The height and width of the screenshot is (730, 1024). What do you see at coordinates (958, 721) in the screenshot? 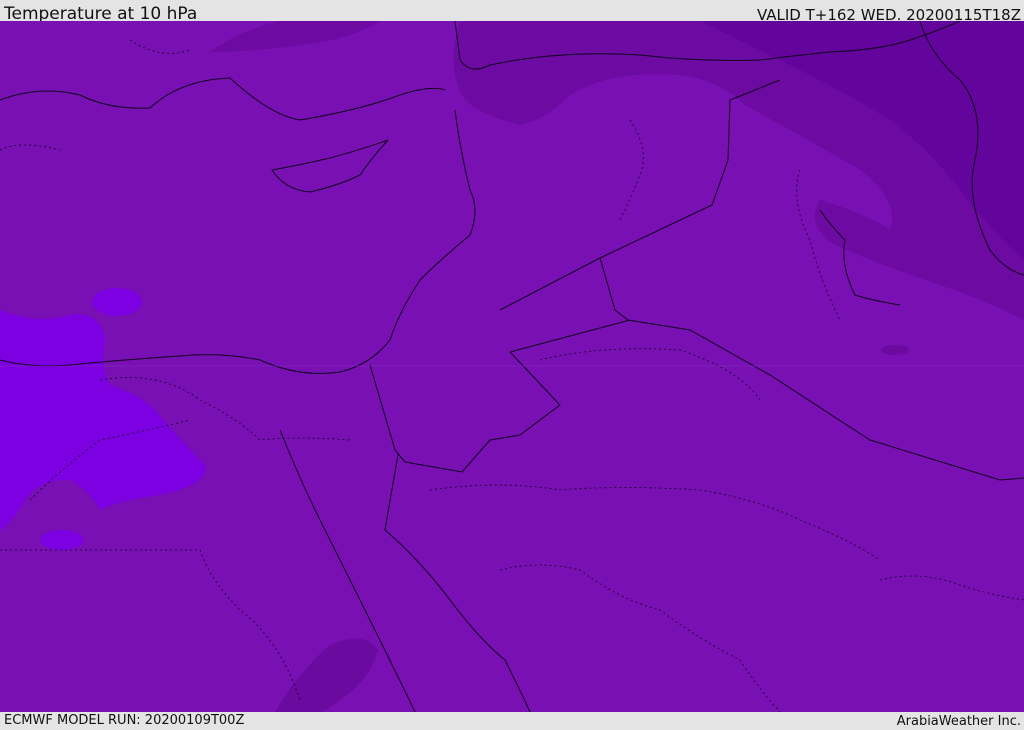
I see `credit-label: ArabiaWeather Inc.` at bounding box center [958, 721].